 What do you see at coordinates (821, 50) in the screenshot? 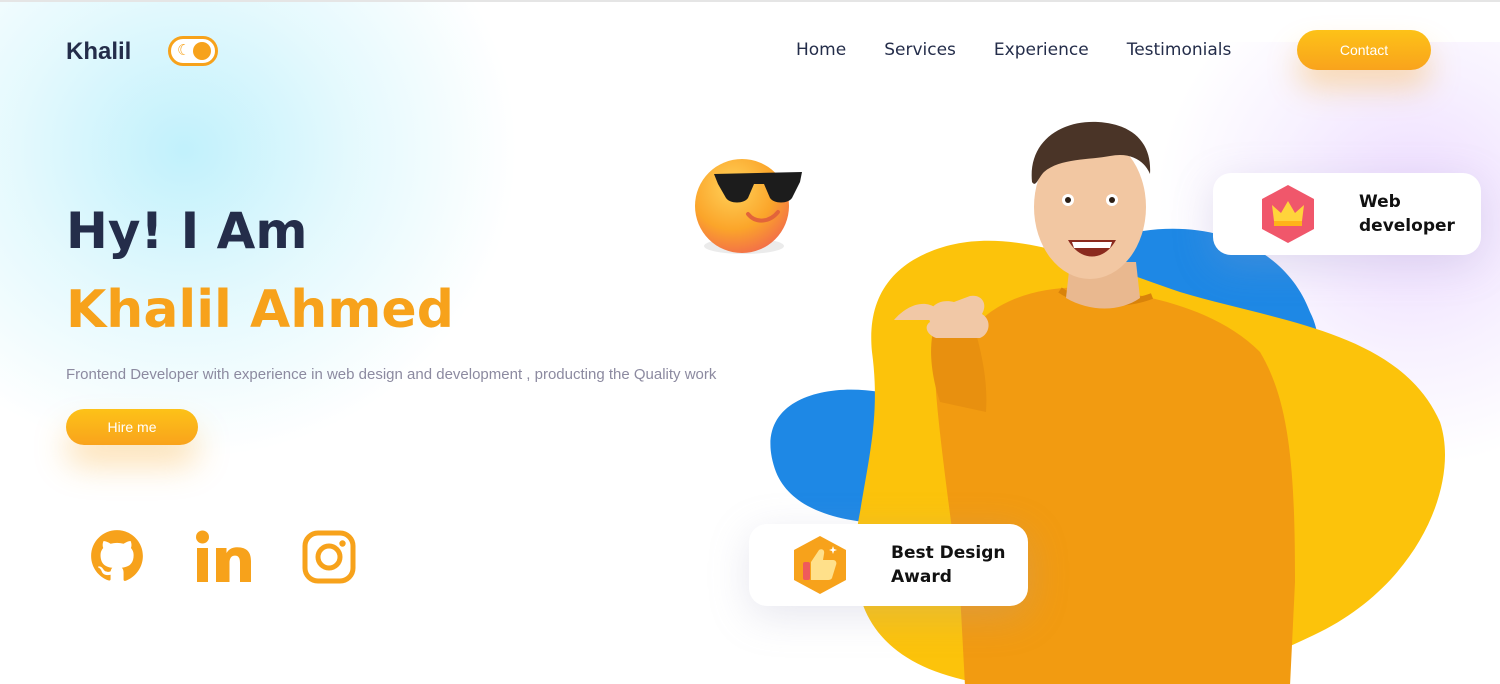
I see `nav-home: Home` at bounding box center [821, 50].